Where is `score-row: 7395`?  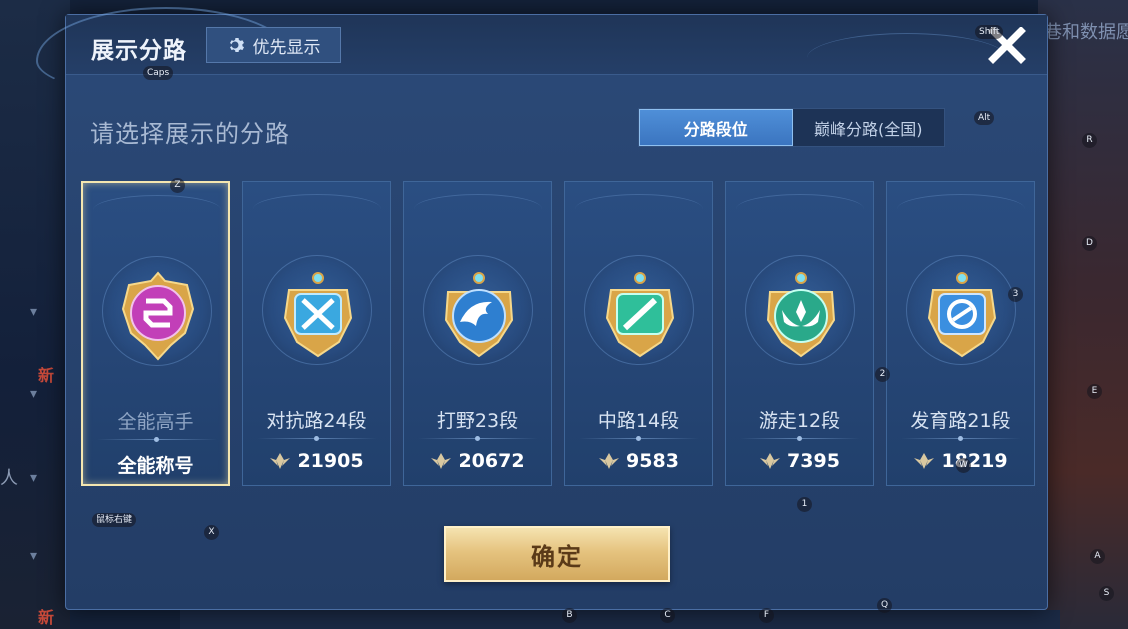
score-row: 7395 is located at coordinates (799, 461).